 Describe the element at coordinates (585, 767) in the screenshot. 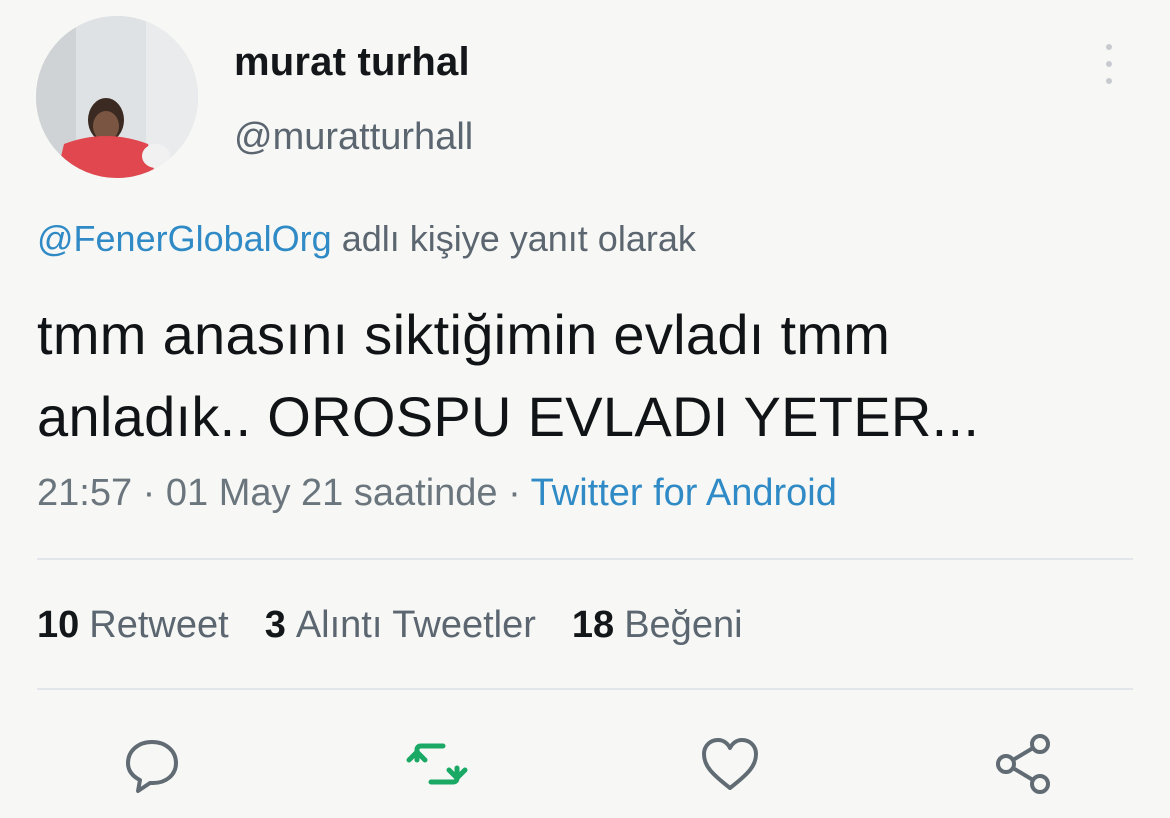

I see `tweet-actions` at that location.